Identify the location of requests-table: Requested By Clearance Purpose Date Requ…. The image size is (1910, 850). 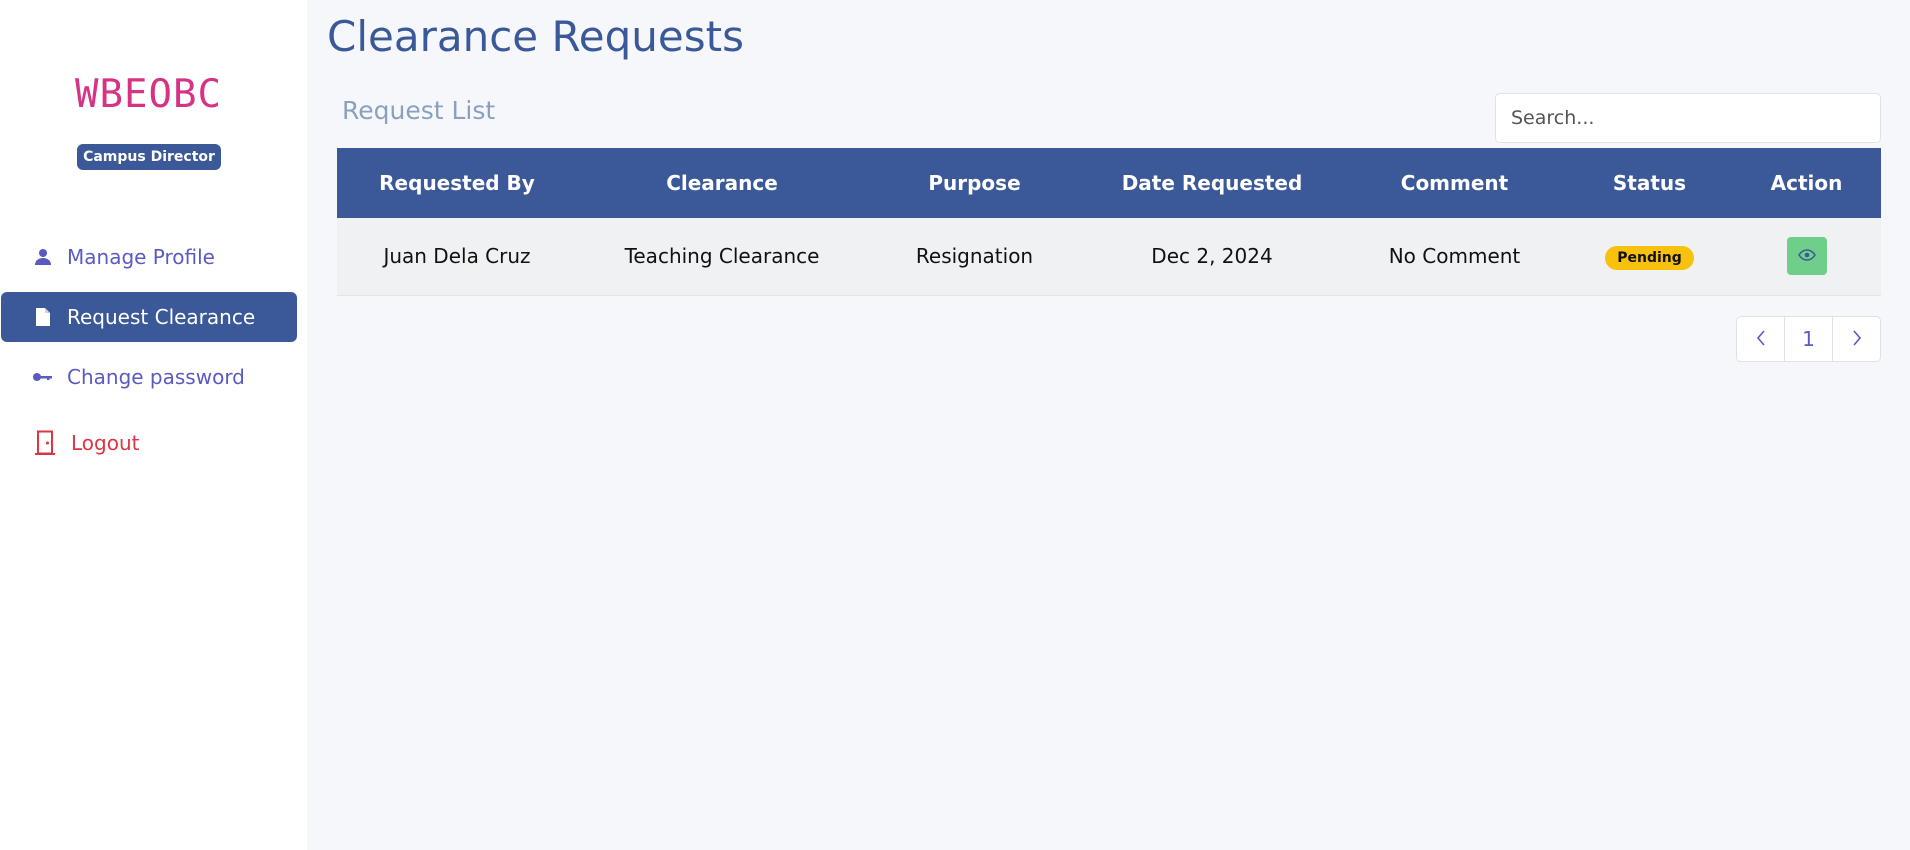
(1109, 222).